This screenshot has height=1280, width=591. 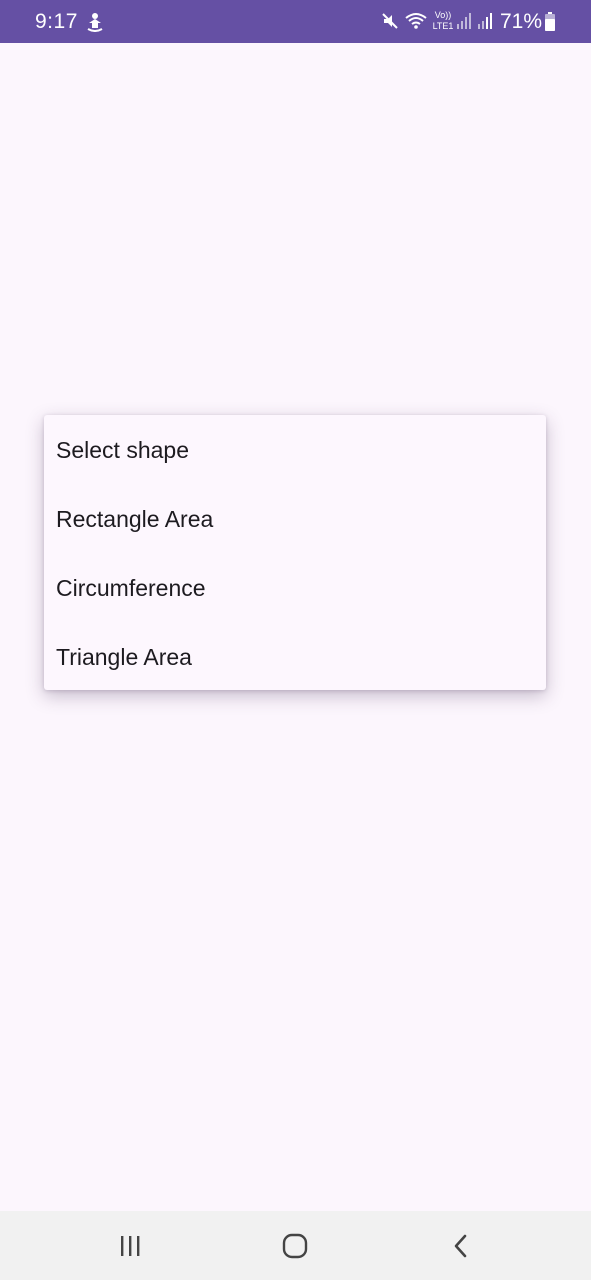 I want to click on dropdown-item-triangle-area: Triangle Area, so click(x=295, y=657).